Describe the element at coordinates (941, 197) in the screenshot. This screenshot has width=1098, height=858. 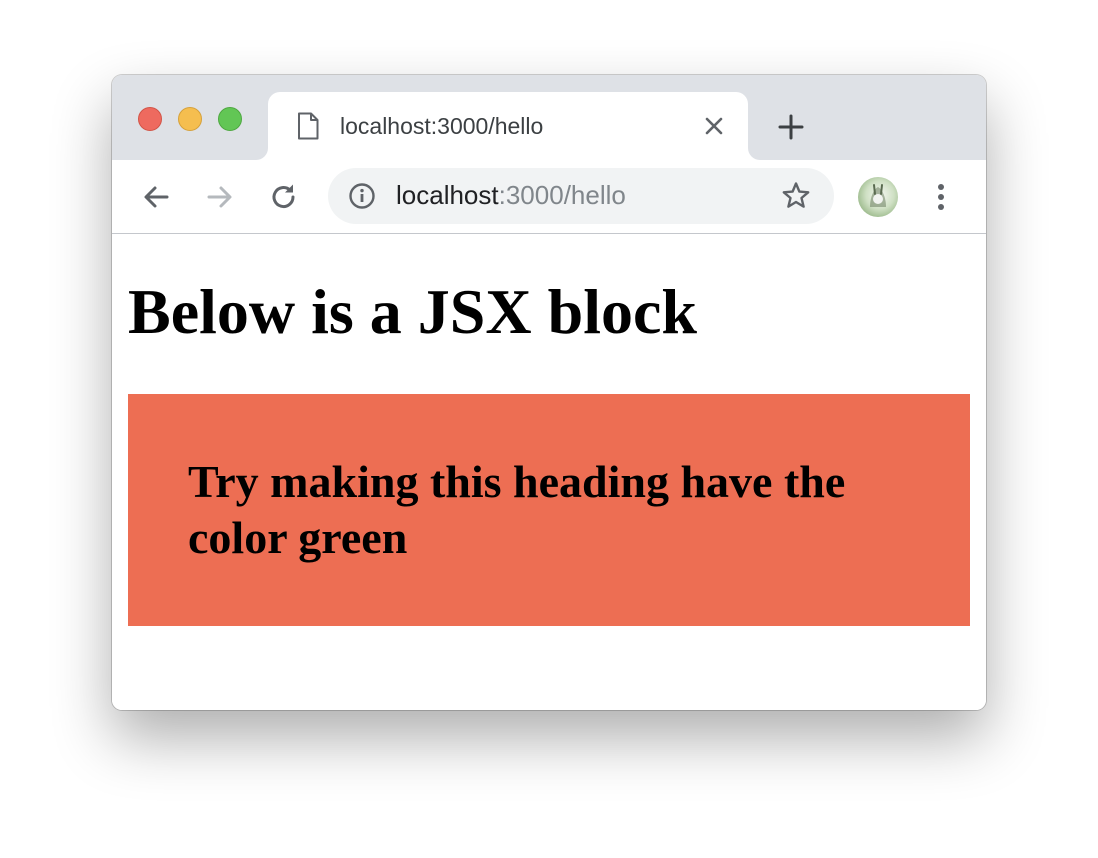
I see `kebab-menu-icon` at that location.